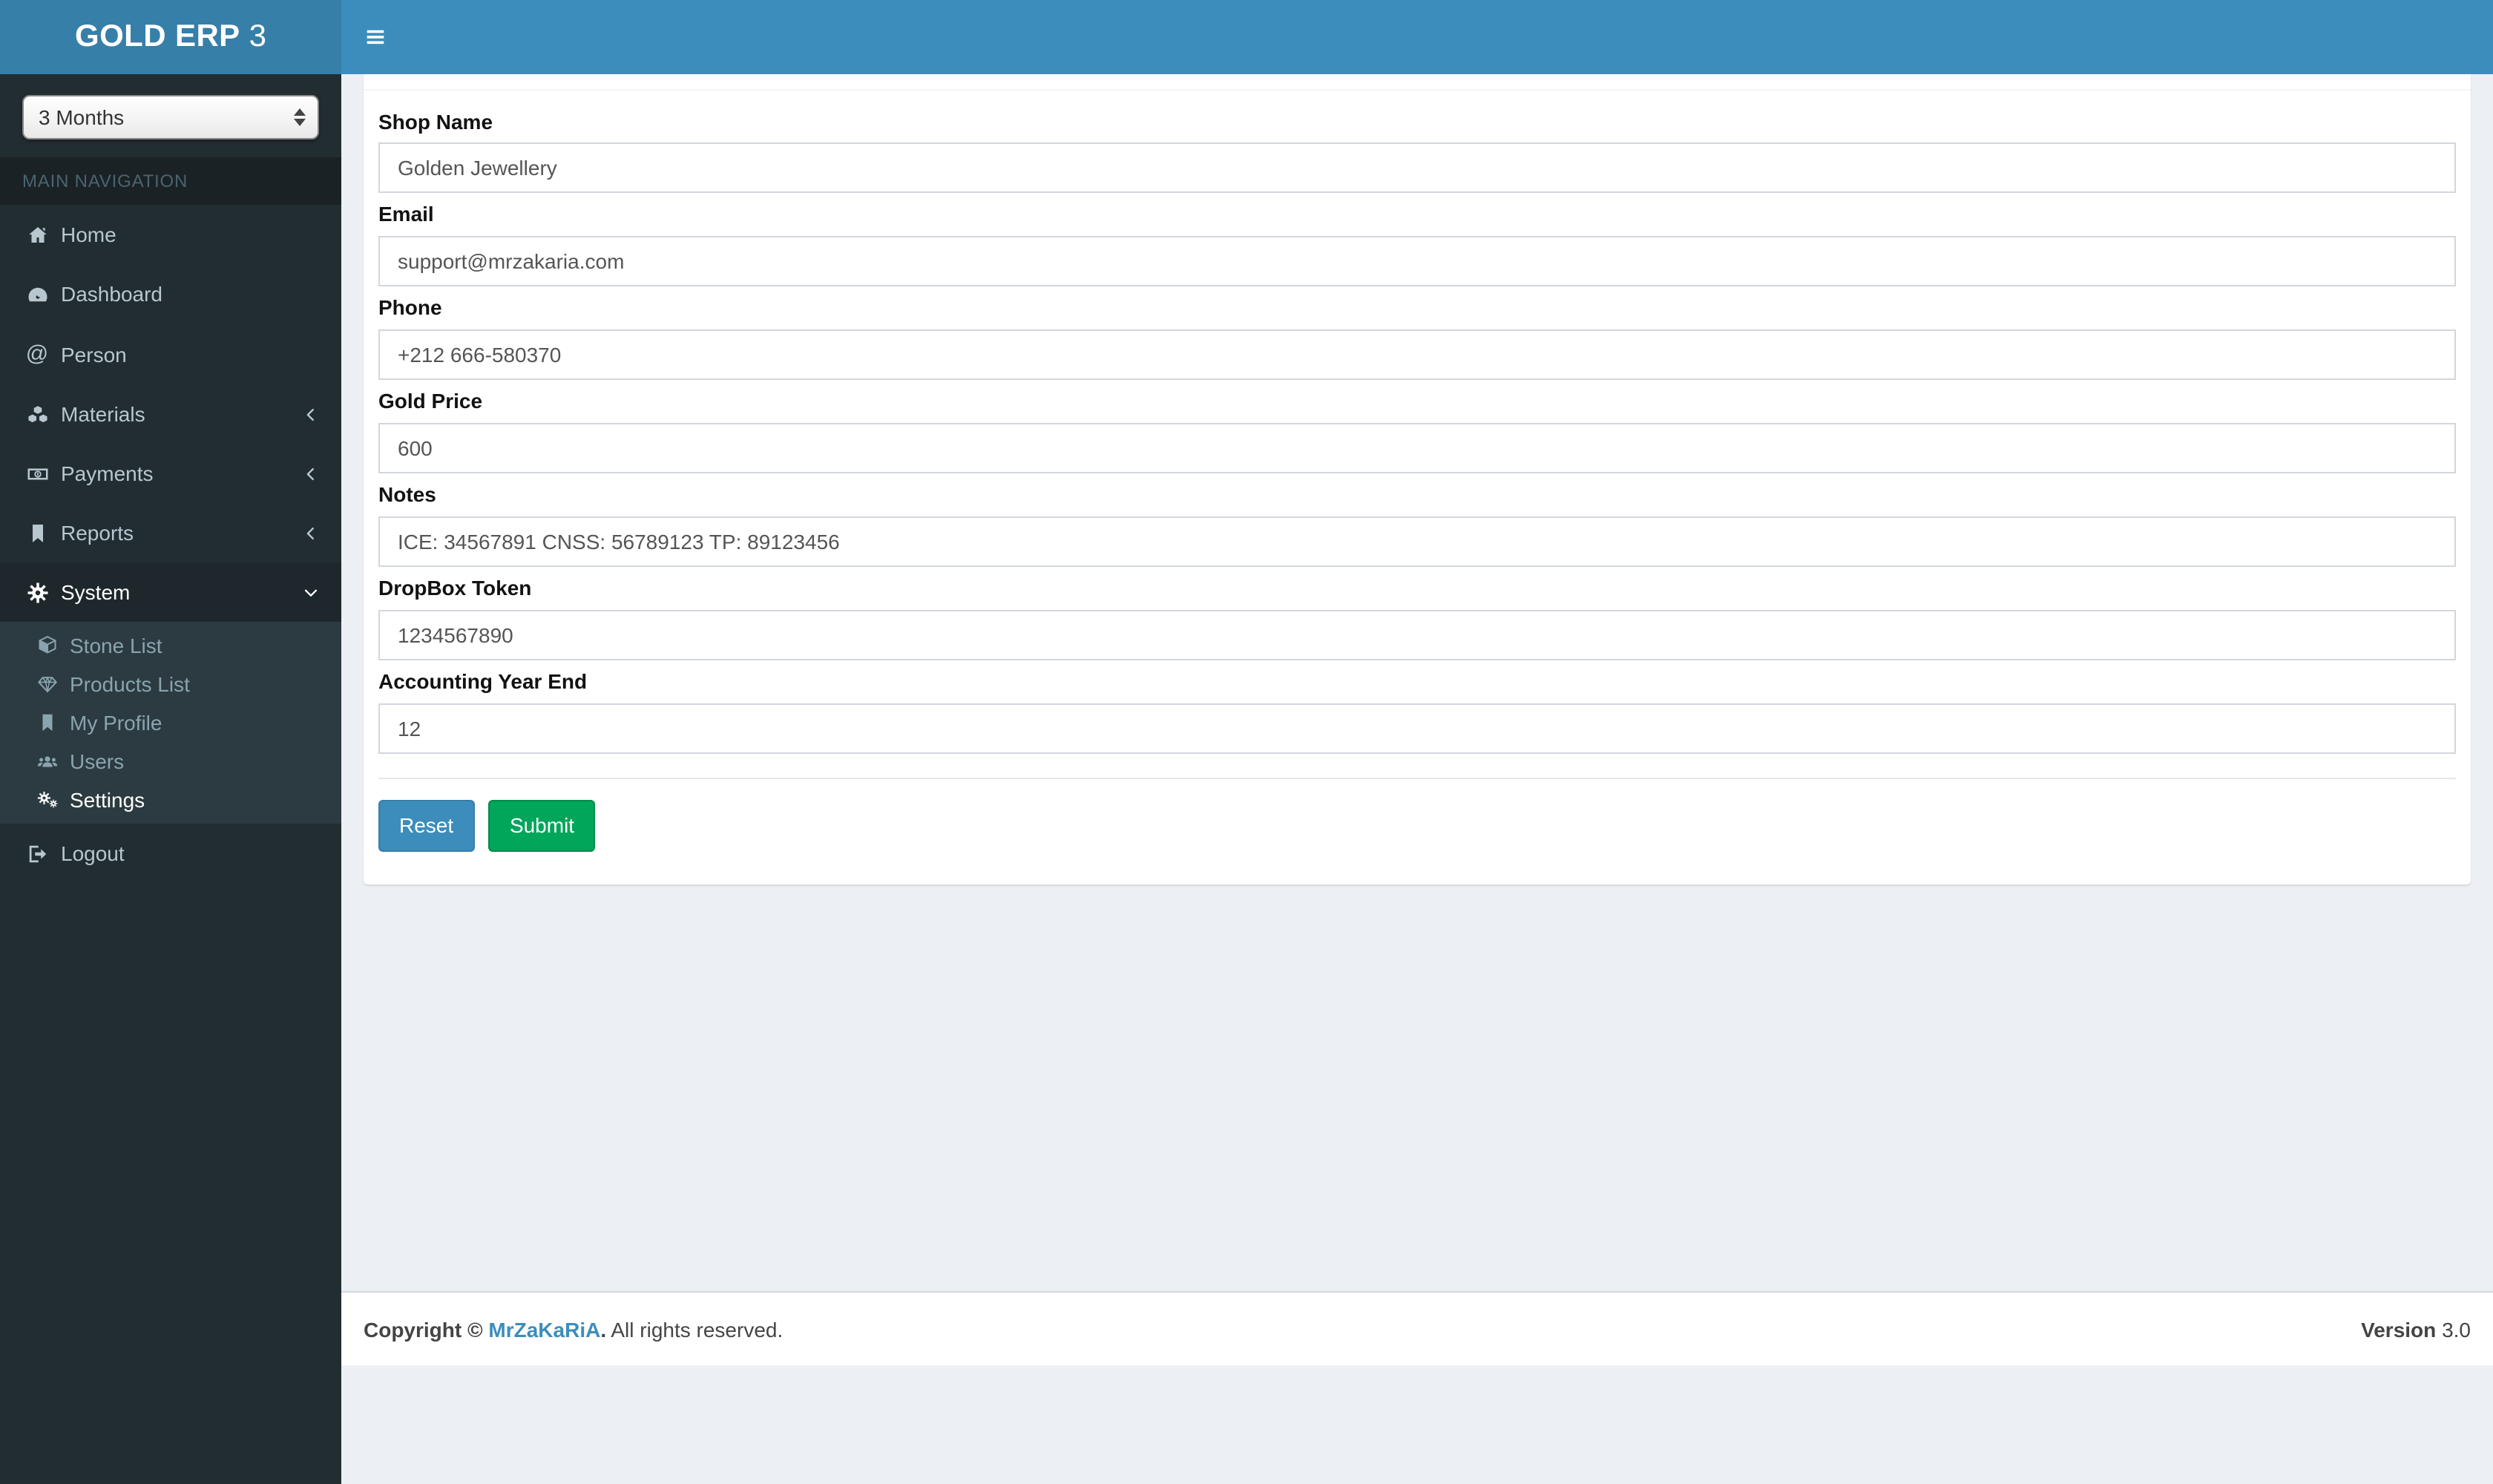 Image resolution: width=2493 pixels, height=1484 pixels. Describe the element at coordinates (1417, 261) in the screenshot. I see `email-input` at that location.